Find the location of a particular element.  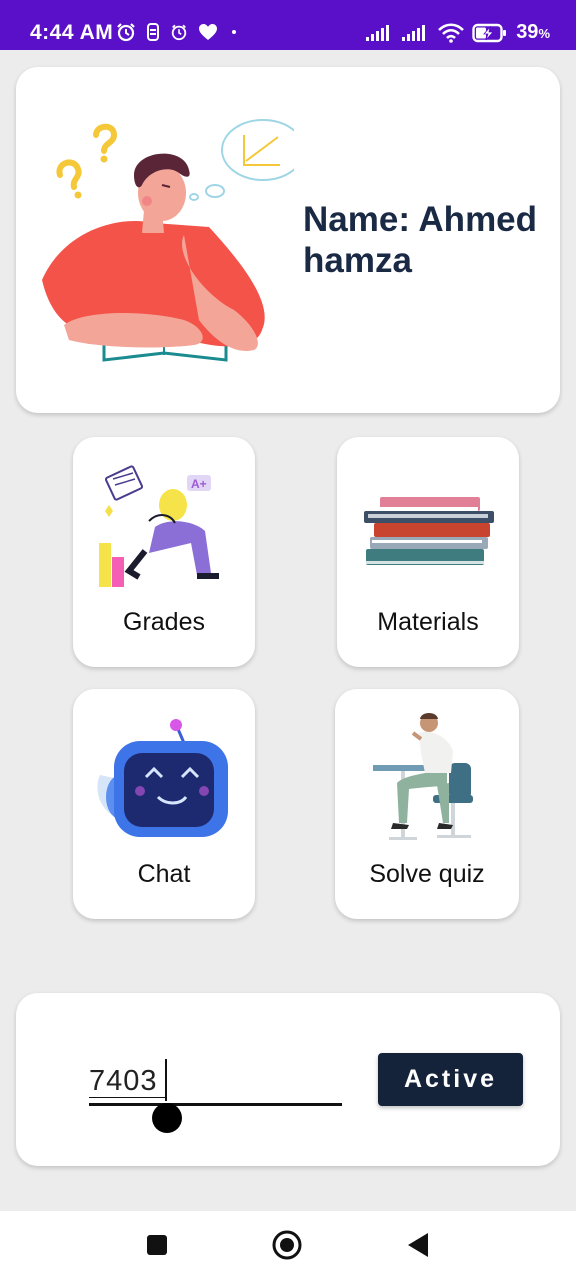

home-circle-icon is located at coordinates (287, 1245).